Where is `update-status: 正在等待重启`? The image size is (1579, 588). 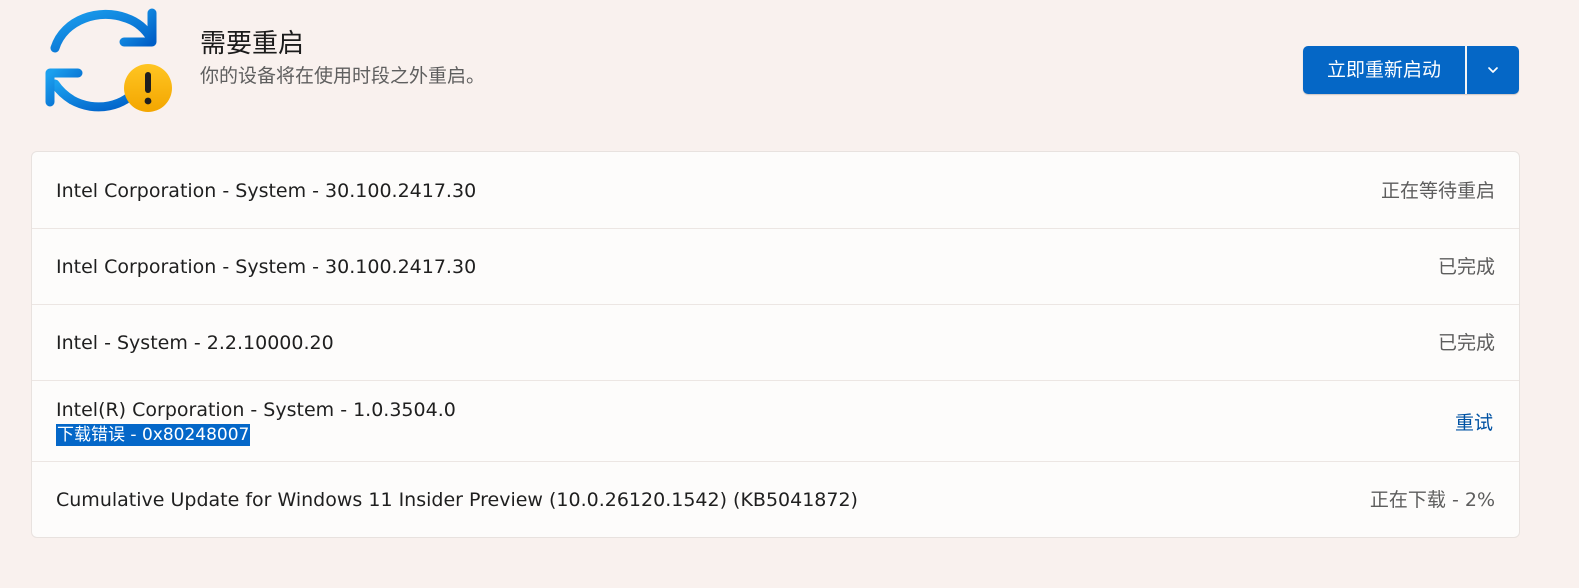 update-status: 正在等待重启 is located at coordinates (1437, 191).